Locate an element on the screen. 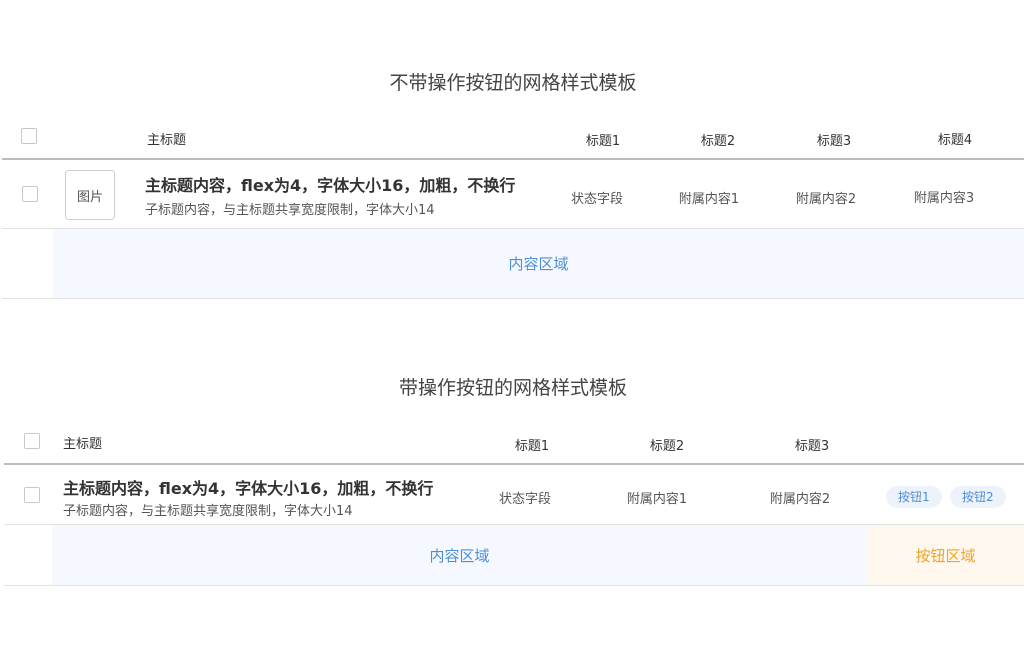 The image size is (1024, 654). section1-header-col3: 标题3 is located at coordinates (834, 141).